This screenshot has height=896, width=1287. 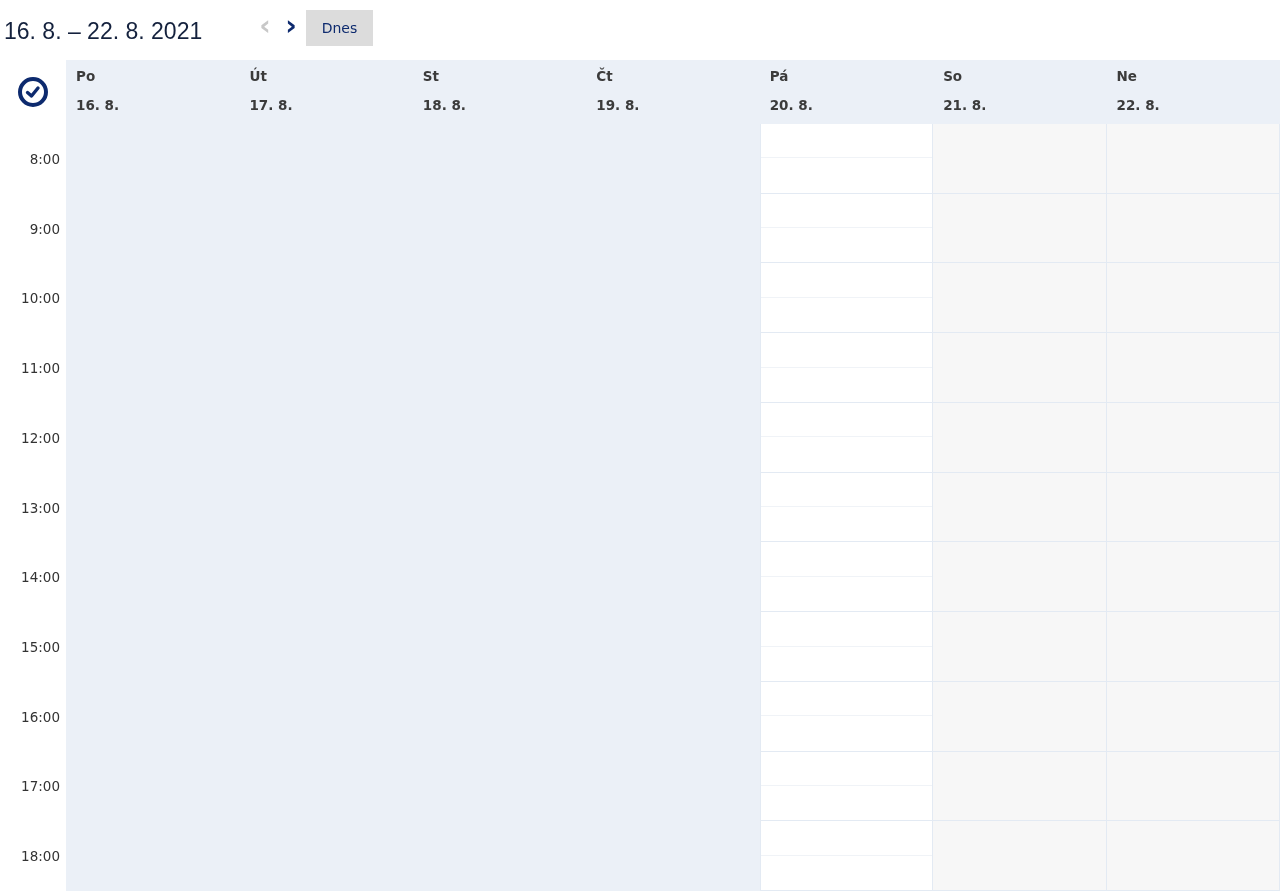 I want to click on hour-label: 15:00, so click(x=40, y=647).